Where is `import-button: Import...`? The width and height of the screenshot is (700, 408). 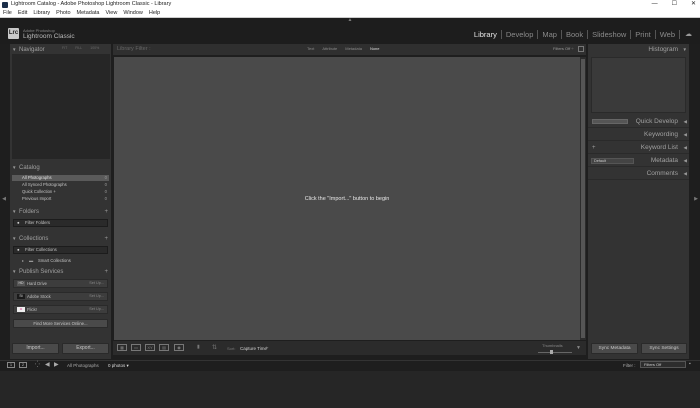
import-button: Import... is located at coordinates (35, 348).